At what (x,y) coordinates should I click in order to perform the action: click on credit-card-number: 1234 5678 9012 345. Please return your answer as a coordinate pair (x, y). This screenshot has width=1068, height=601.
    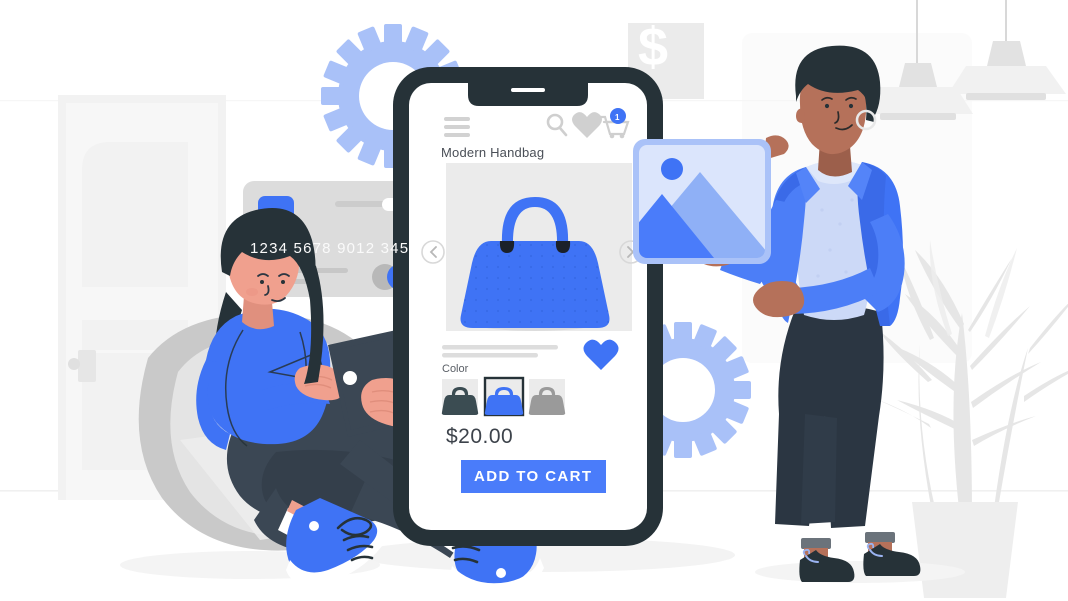
    Looking at the image, I should click on (330, 248).